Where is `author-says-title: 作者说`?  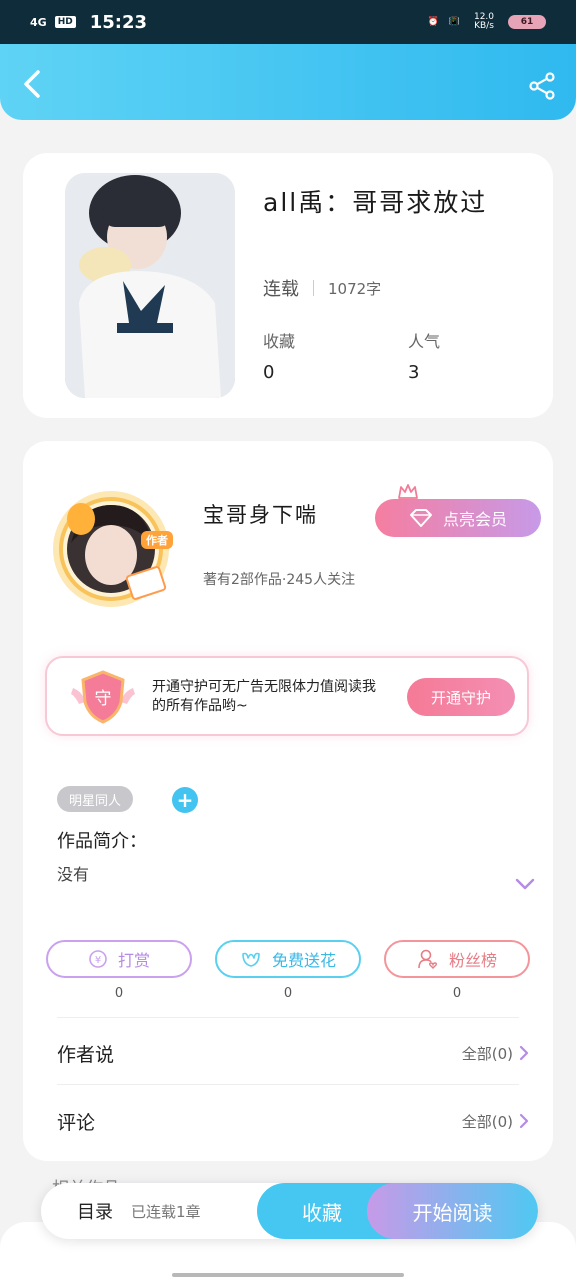 author-says-title: 作者说 is located at coordinates (86, 1054).